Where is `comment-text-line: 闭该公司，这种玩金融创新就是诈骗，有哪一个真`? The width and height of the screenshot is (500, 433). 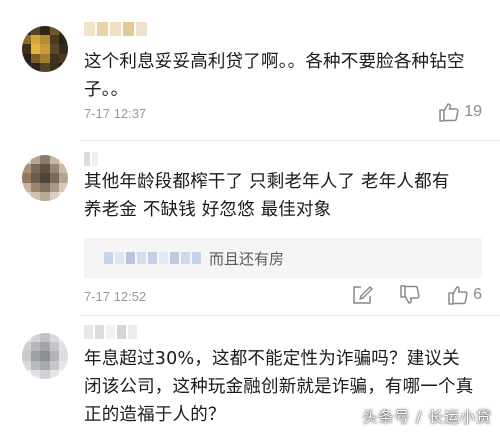
comment-text-line: 闭该公司，这种玩金融创新就是诈骗，有哪一个真 is located at coordinates (279, 387).